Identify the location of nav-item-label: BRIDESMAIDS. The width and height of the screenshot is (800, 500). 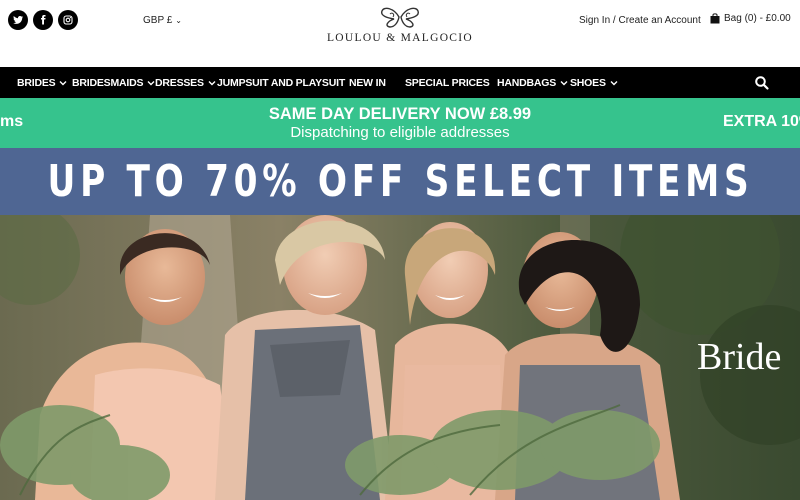
(108, 82).